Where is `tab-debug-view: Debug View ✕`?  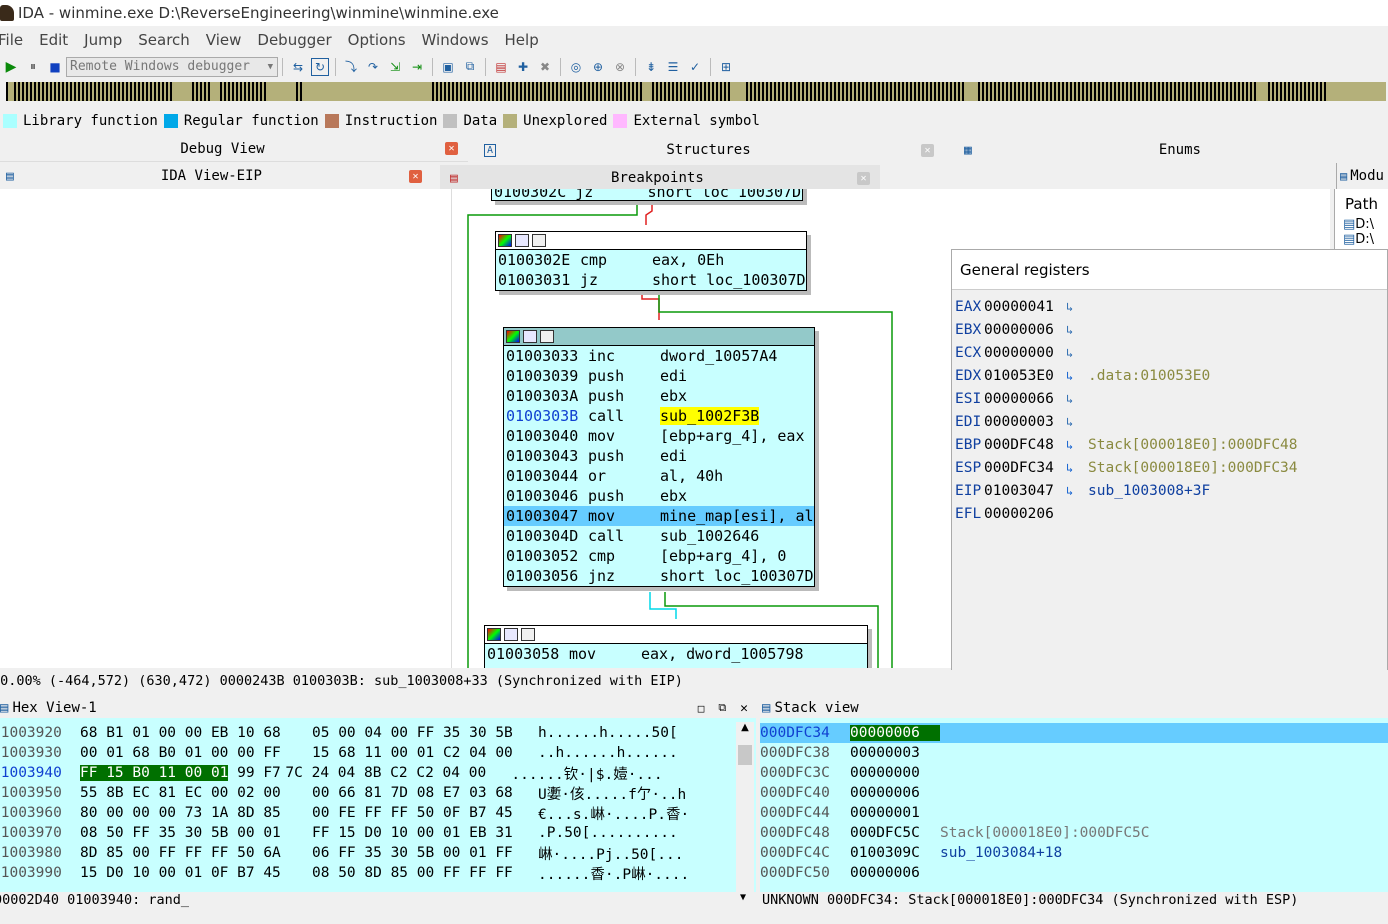 tab-debug-view: Debug View ✕ is located at coordinates (234, 149).